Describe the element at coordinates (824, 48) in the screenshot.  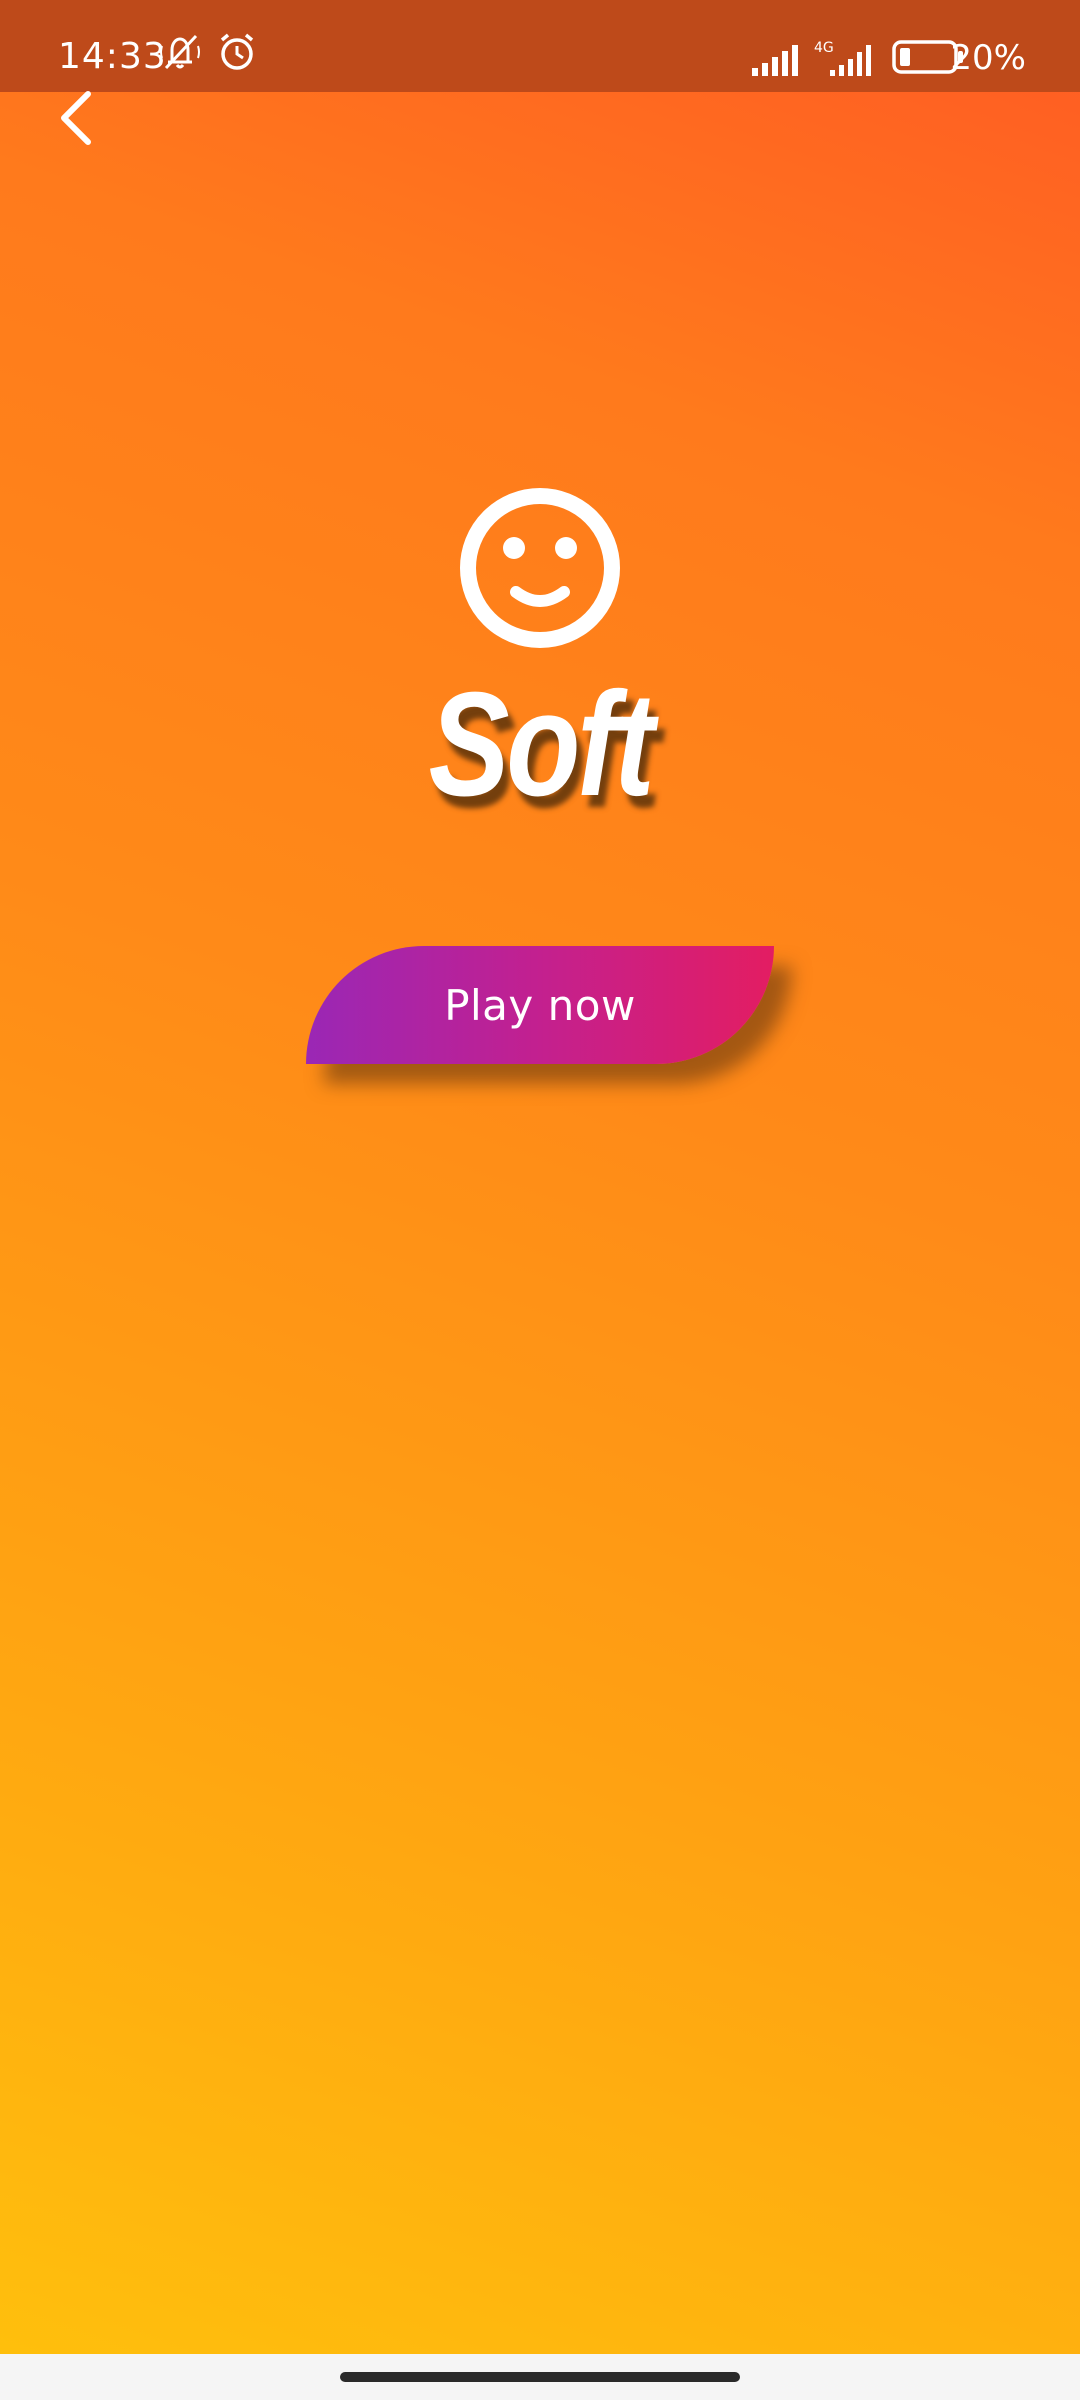
I see `svg-text: 4G` at that location.